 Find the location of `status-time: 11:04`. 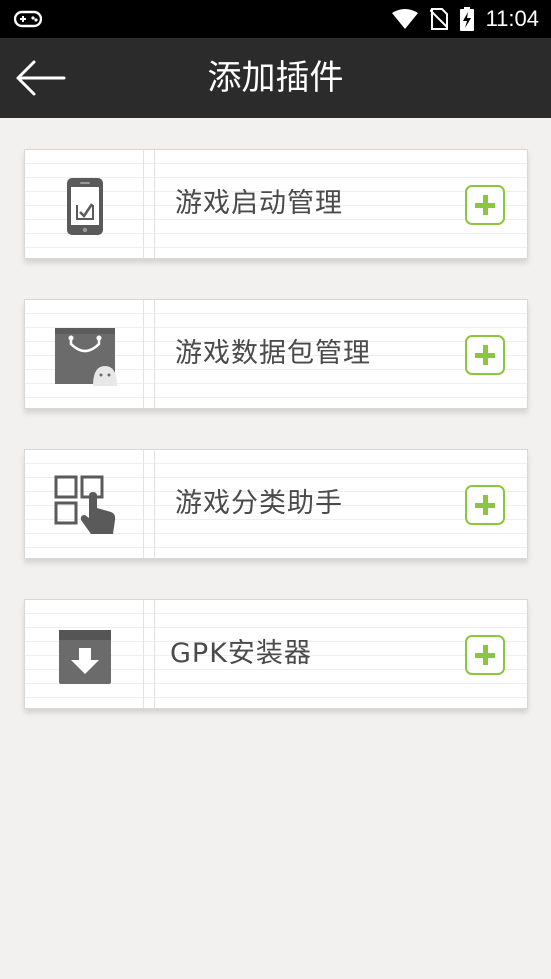

status-time: 11:04 is located at coordinates (512, 18).